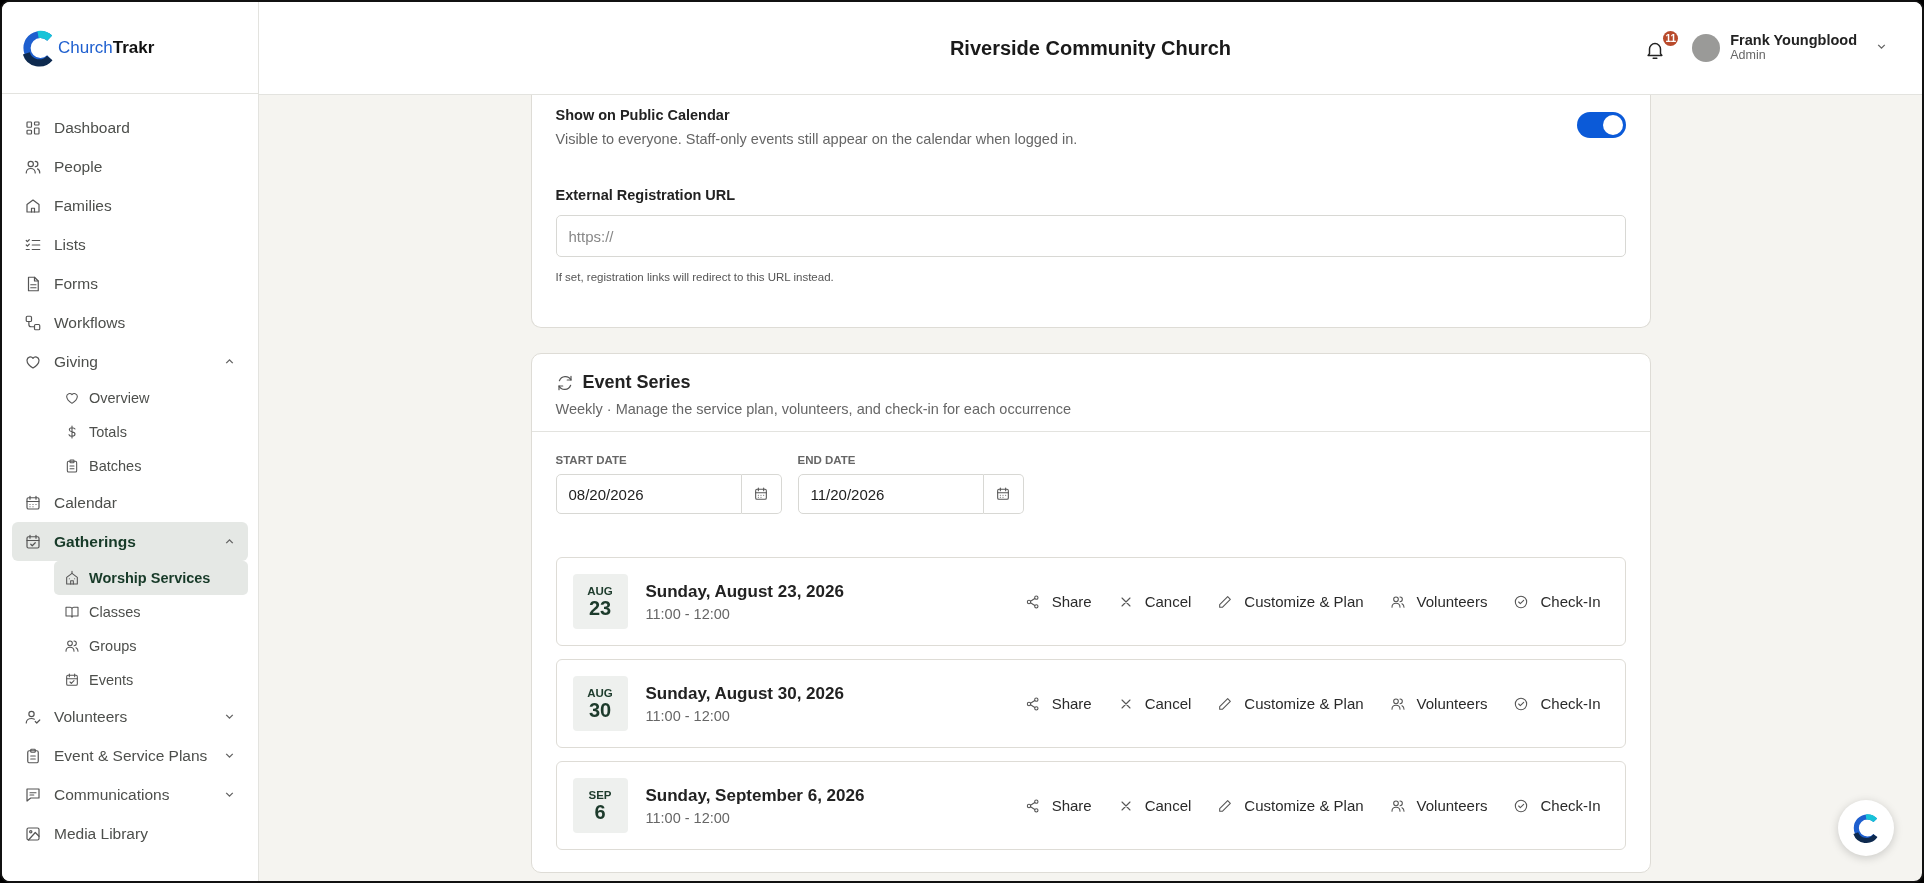  I want to click on occurrence-title: Sunday, August 23, 2026, so click(745, 591).